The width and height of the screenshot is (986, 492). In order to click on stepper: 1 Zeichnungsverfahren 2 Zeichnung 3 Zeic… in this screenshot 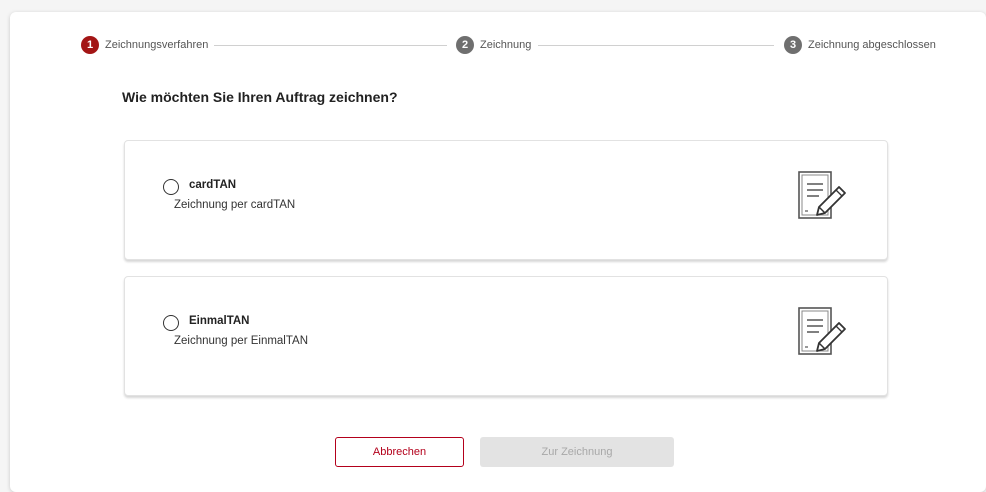, I will do `click(498, 43)`.